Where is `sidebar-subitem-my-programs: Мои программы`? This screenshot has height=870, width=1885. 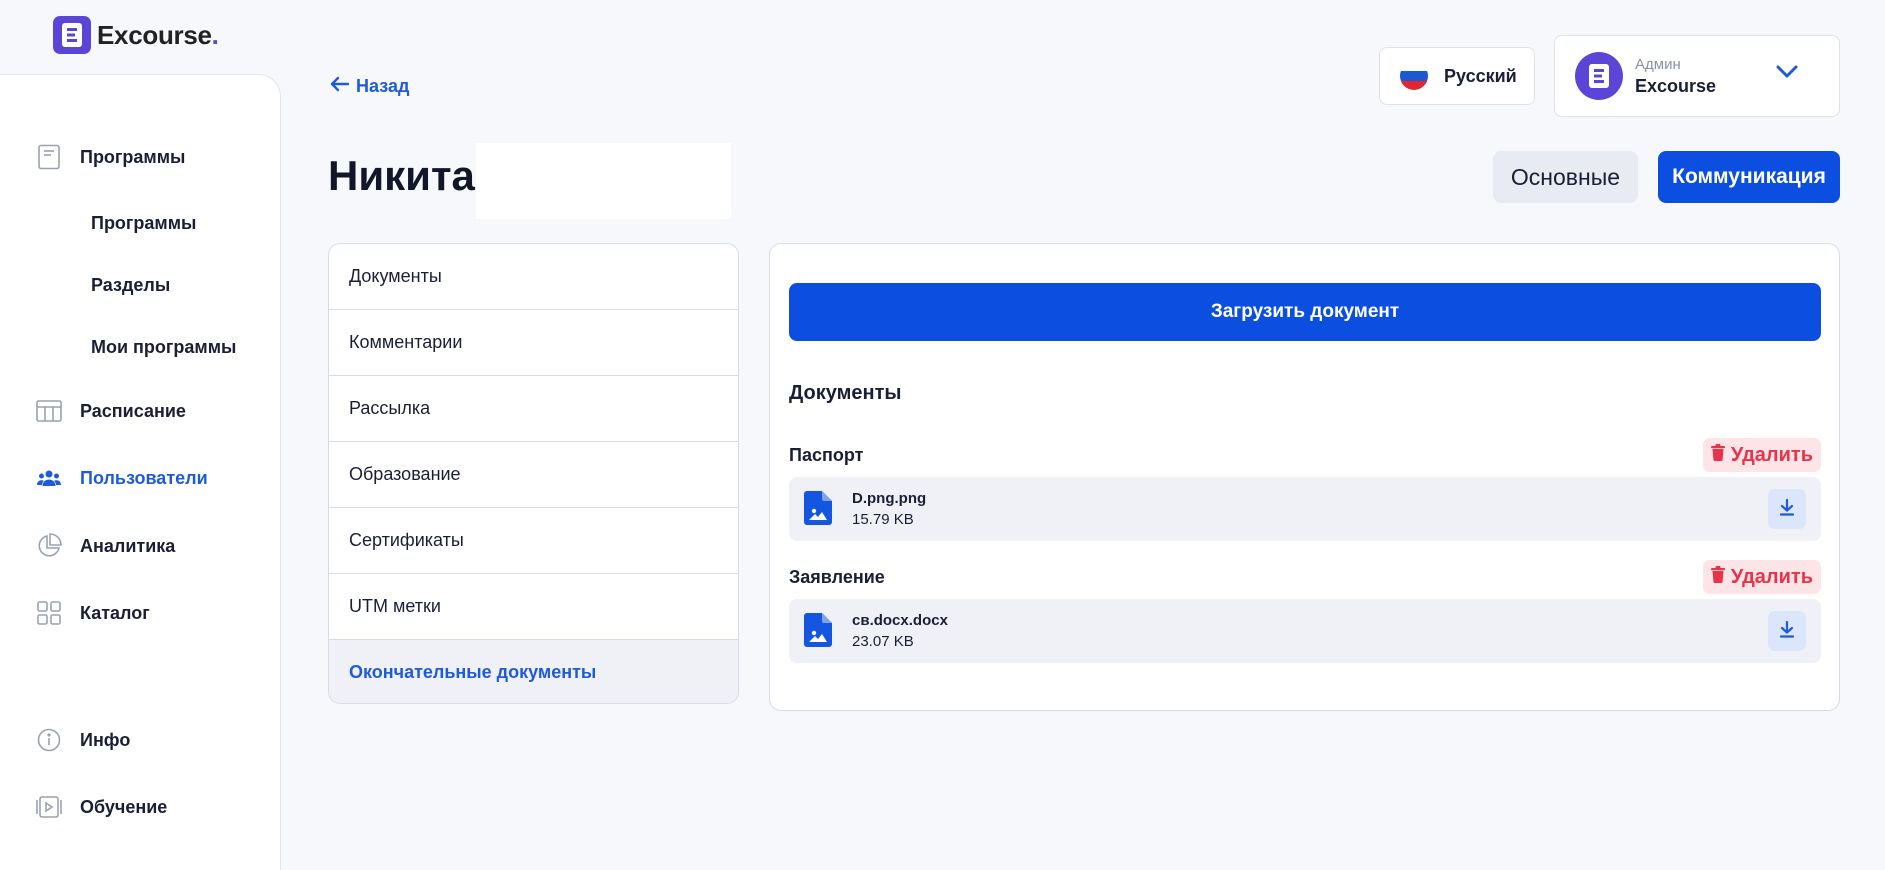
sidebar-subitem-my-programs: Мои программы is located at coordinates (163, 347).